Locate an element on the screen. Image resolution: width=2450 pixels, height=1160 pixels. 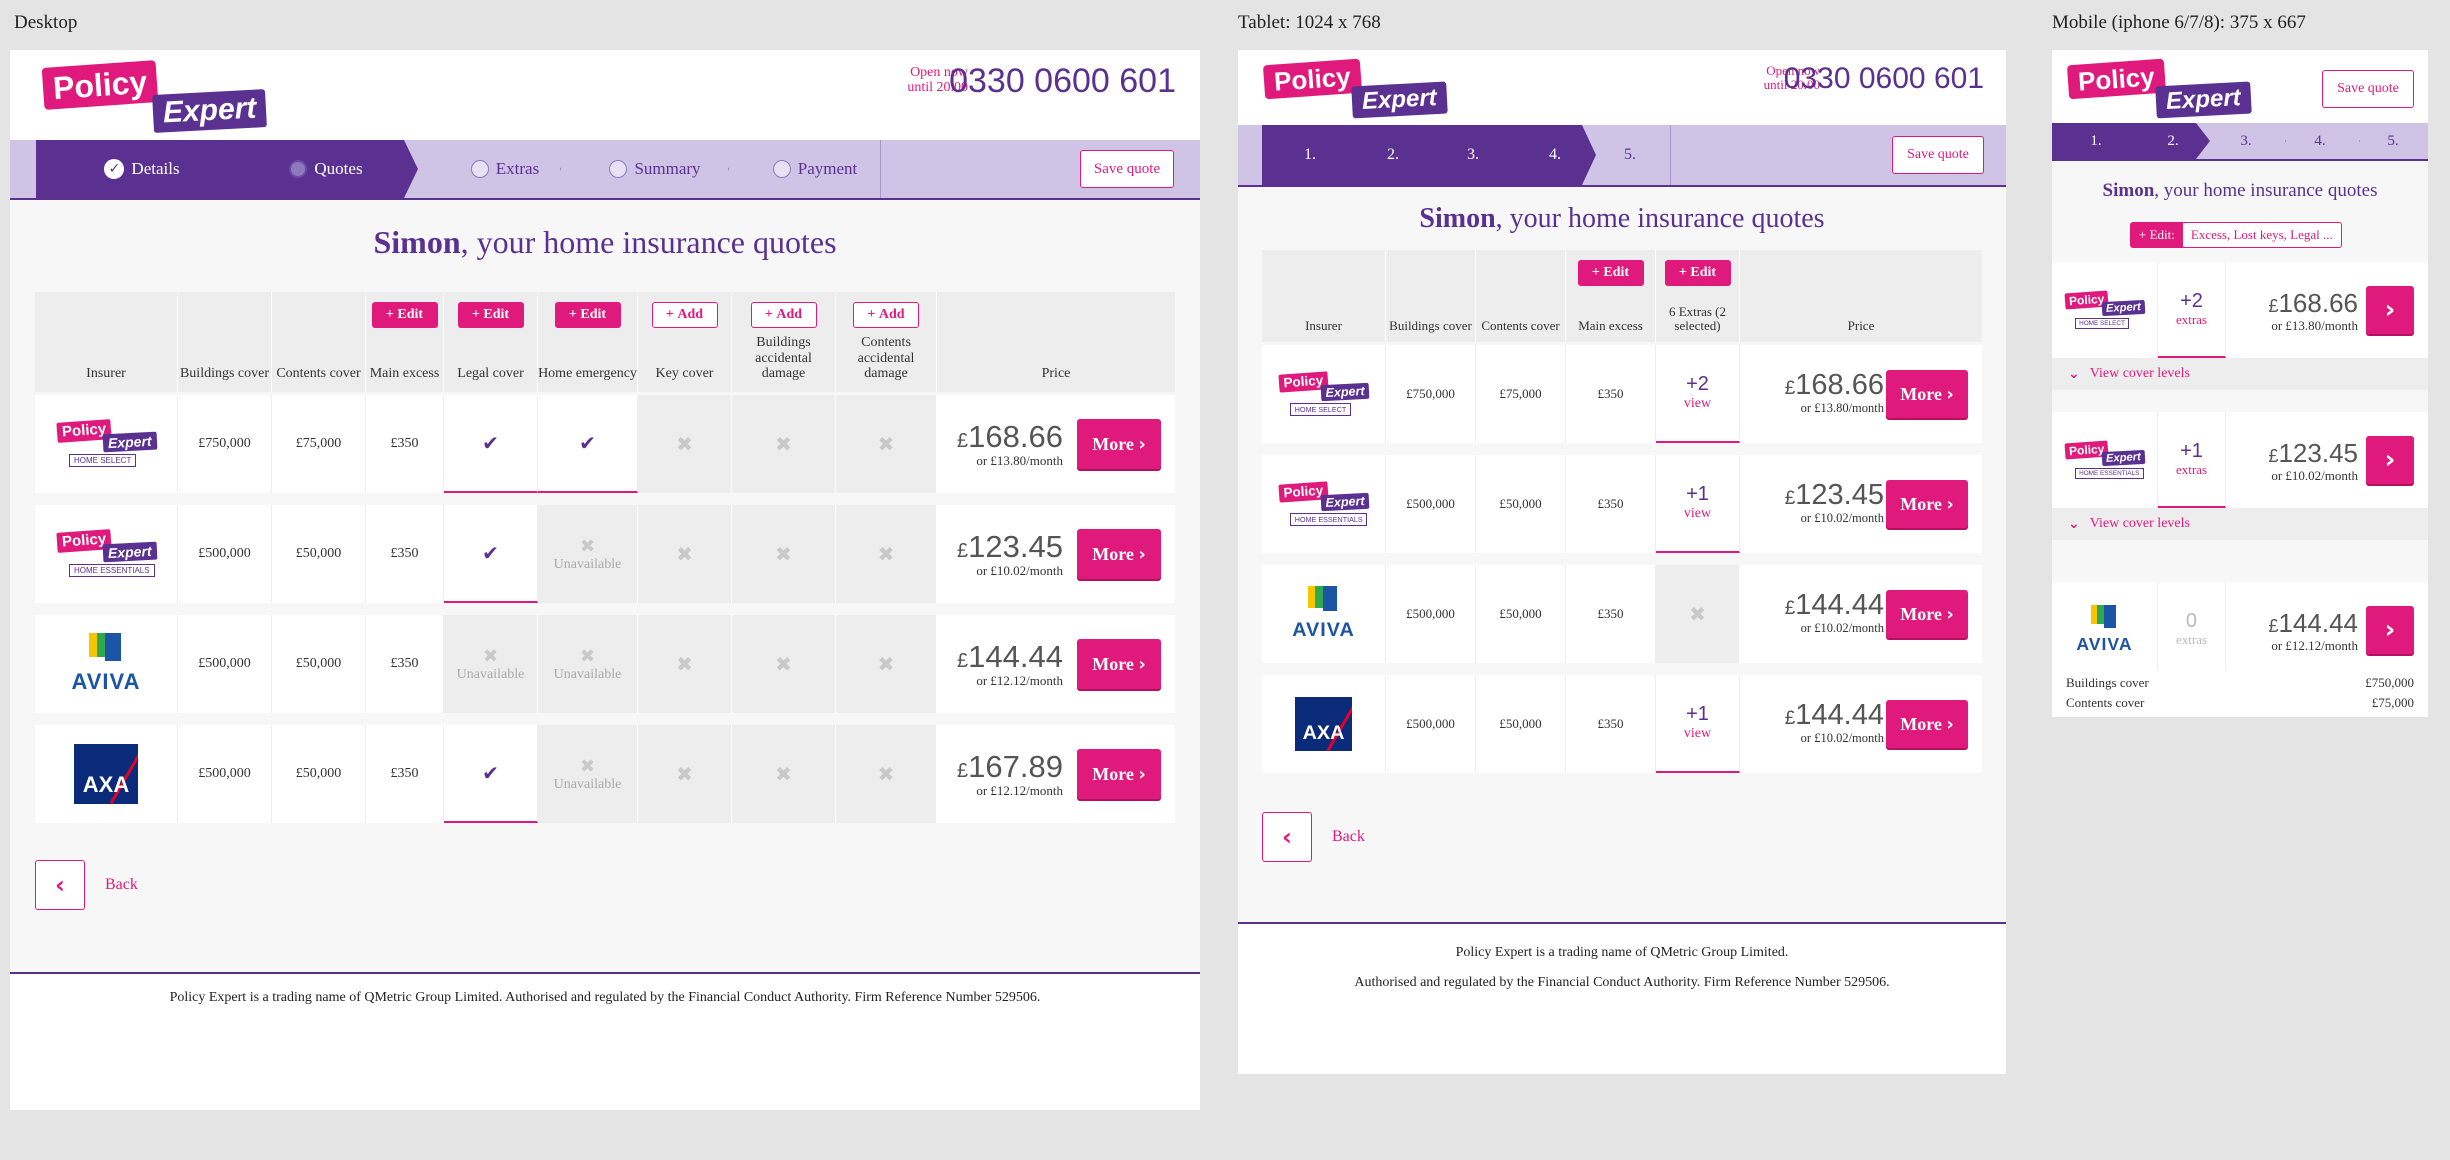
aviva-mark-icon is located at coordinates (105, 650).